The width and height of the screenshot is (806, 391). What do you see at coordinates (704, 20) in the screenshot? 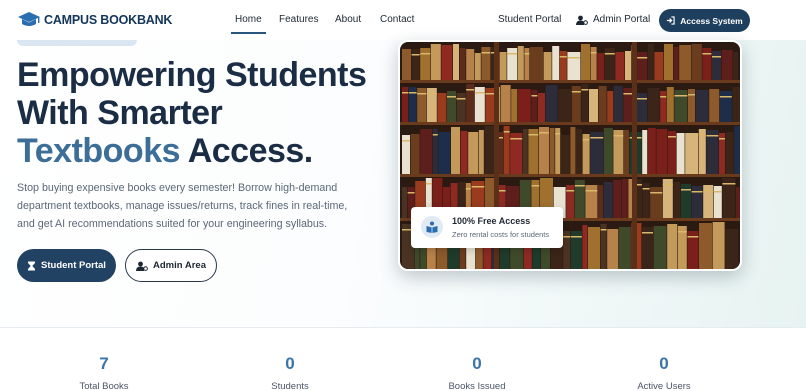
I see `access-system-button: Access System` at bounding box center [704, 20].